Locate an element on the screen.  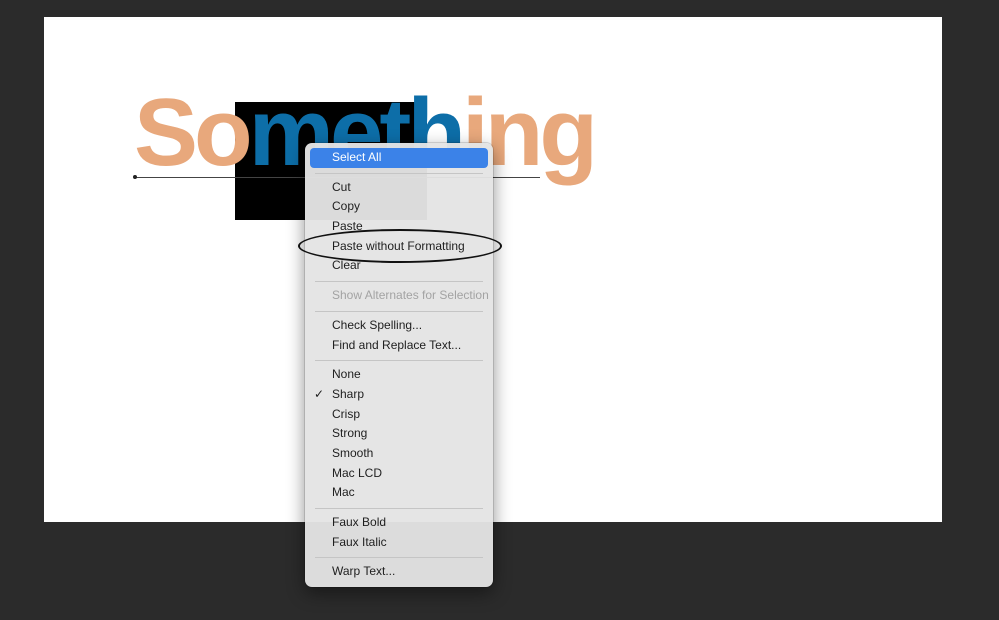
menu-item-label: Cut is located at coordinates (341, 186).